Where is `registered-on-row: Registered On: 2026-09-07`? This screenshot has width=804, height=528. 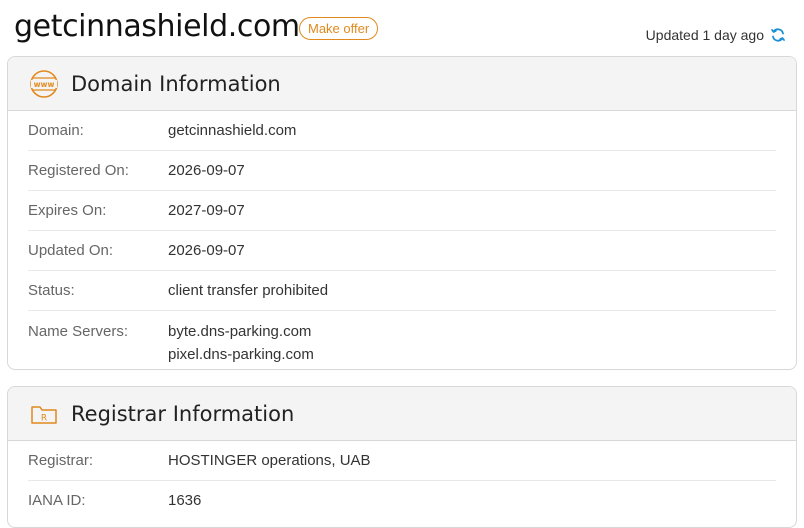
registered-on-row: Registered On: 2026-09-07 is located at coordinates (402, 171).